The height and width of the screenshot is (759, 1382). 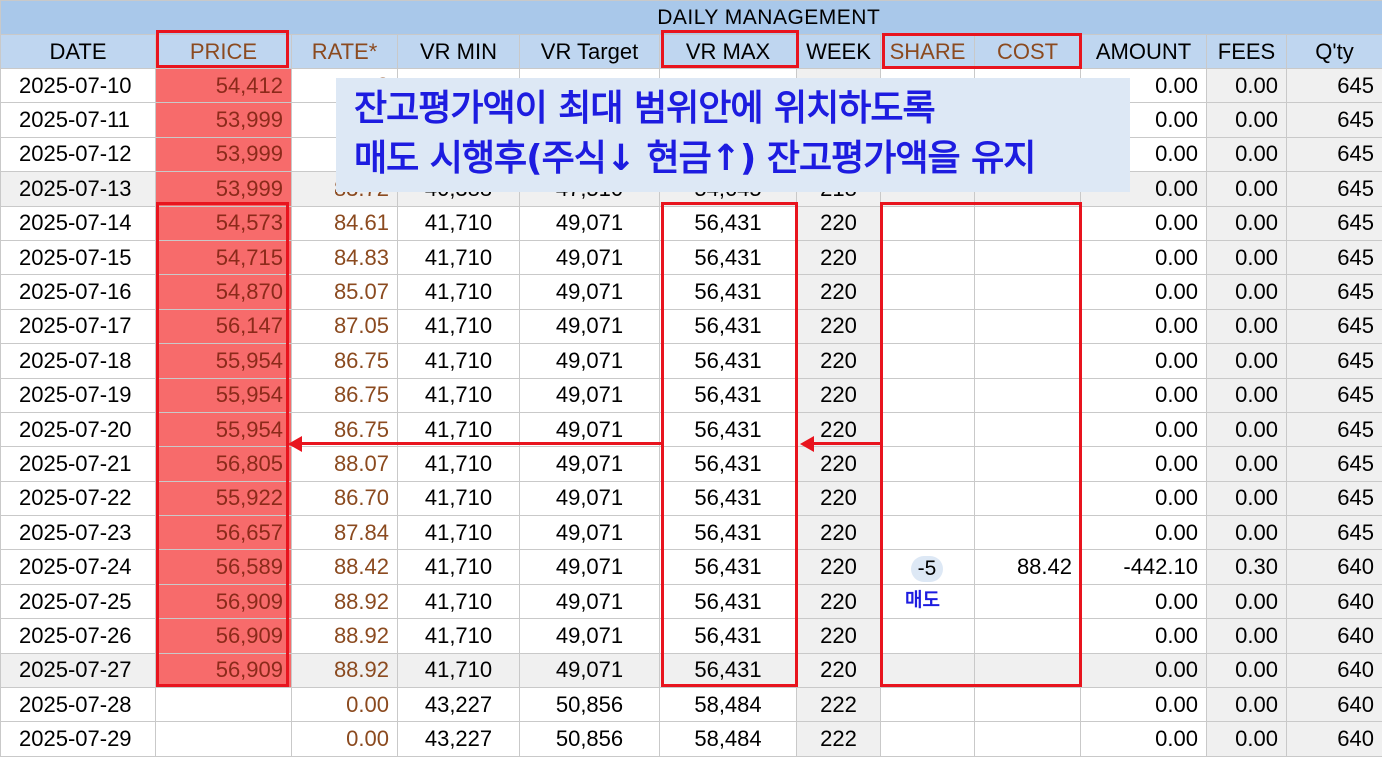 What do you see at coordinates (728, 51) in the screenshot?
I see `column-header-vr-max: VR MAX` at bounding box center [728, 51].